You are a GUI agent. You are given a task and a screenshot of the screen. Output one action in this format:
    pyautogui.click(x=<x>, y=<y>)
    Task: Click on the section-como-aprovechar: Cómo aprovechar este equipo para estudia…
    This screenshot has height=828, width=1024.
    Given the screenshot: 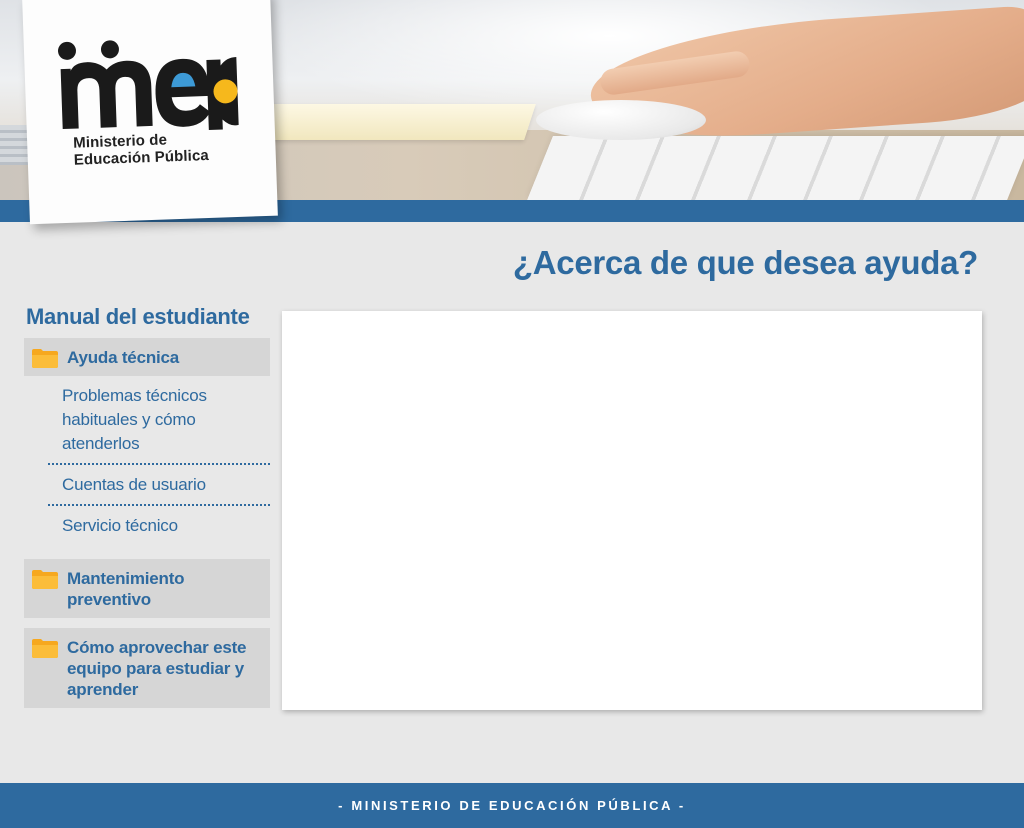 What is the action you would take?
    pyautogui.click(x=147, y=668)
    